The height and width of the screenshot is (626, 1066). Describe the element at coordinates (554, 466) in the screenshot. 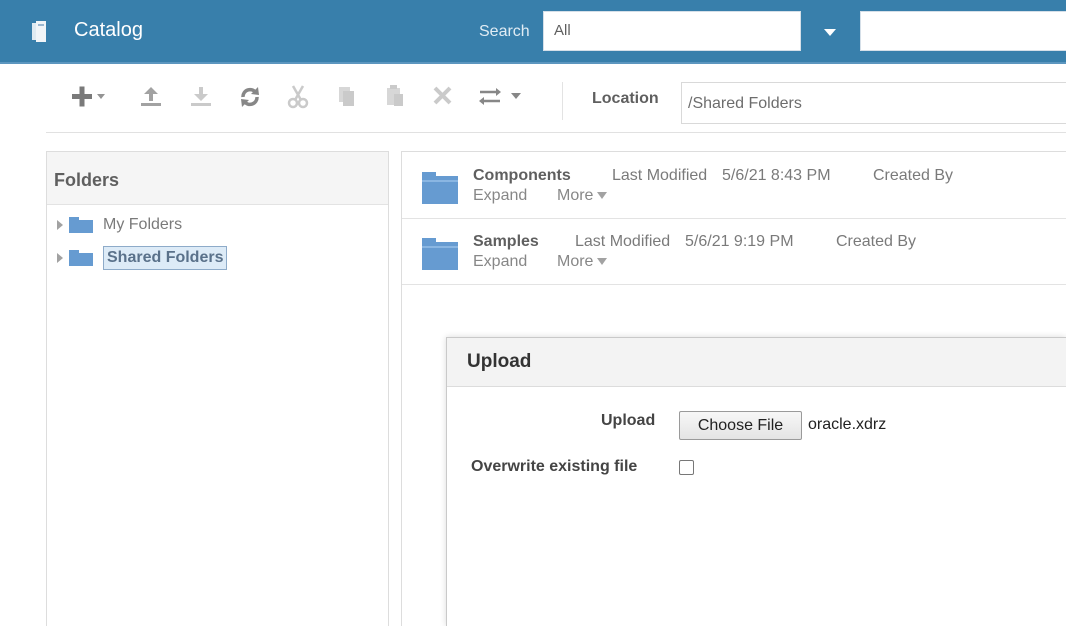

I see `overwrite-label: Overwrite existing file` at that location.